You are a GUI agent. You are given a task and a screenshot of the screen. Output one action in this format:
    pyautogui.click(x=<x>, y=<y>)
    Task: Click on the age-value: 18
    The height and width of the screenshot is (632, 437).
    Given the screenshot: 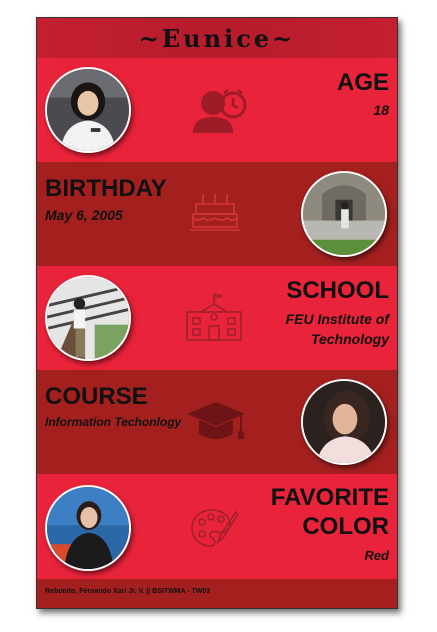 What is the action you would take?
    pyautogui.click(x=381, y=110)
    